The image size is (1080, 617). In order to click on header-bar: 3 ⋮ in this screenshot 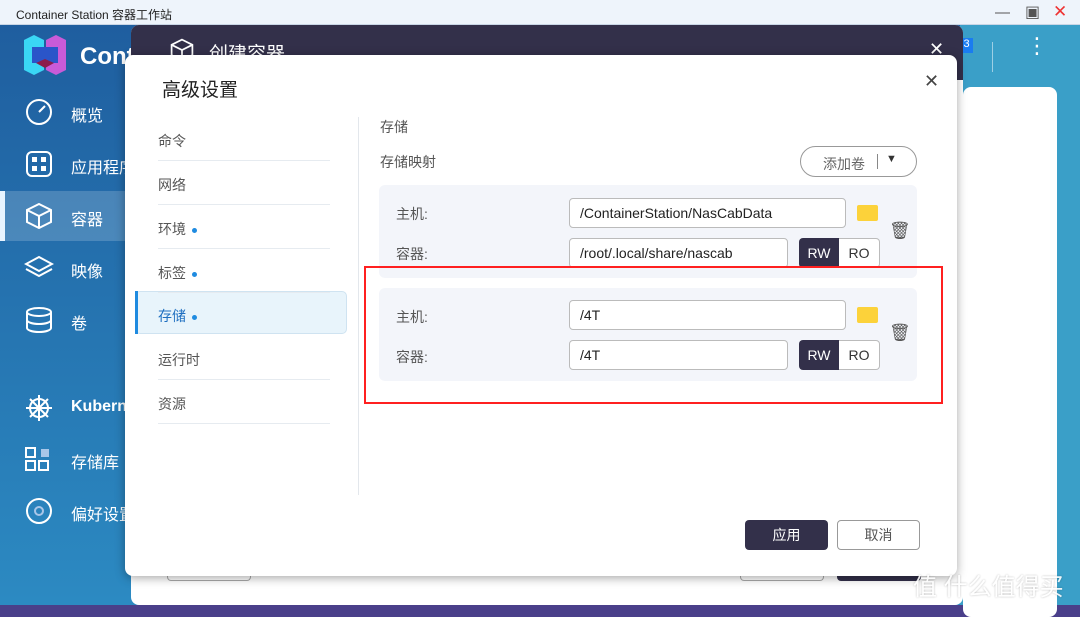, I will do `click(1020, 321)`.